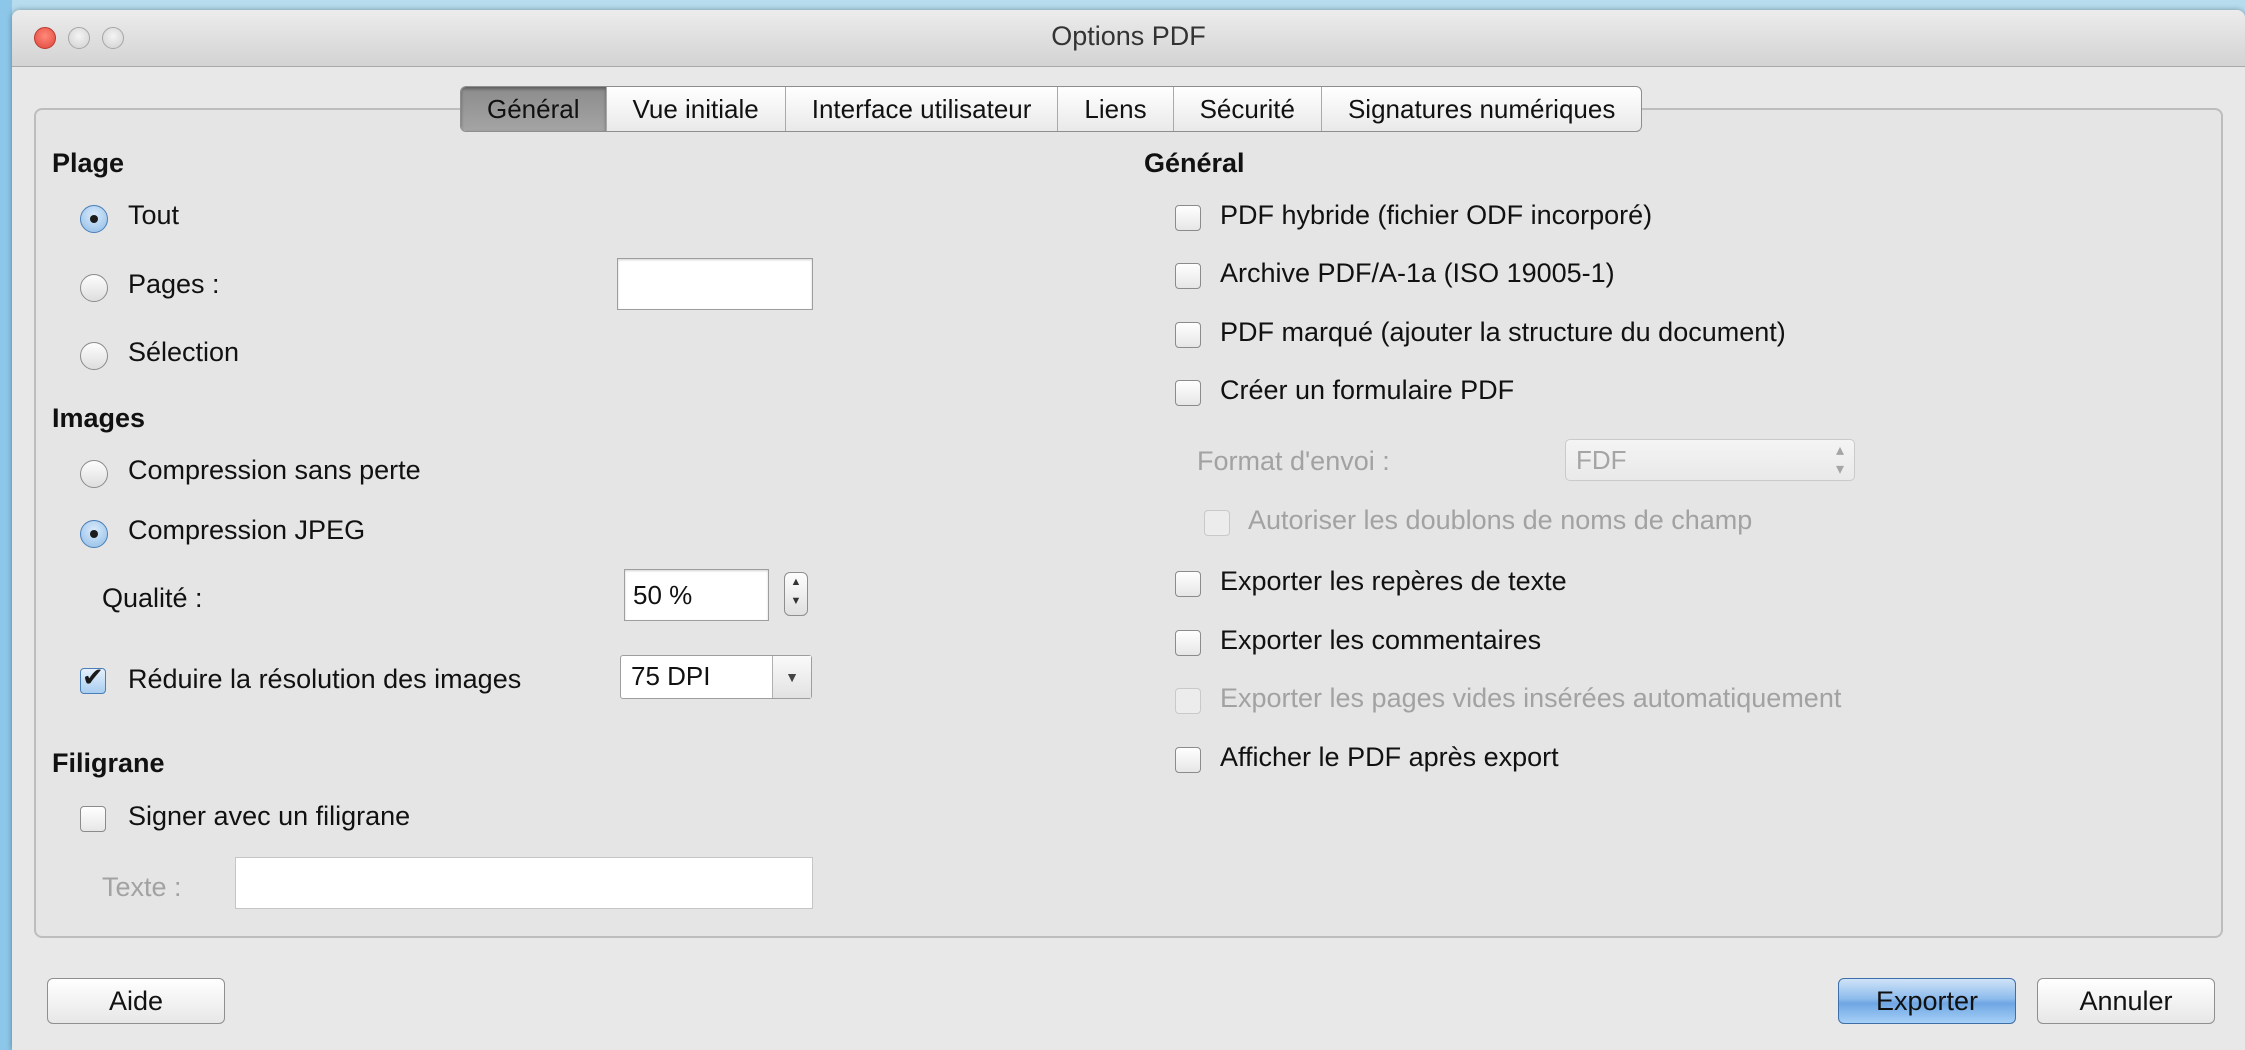 The height and width of the screenshot is (1050, 2245). What do you see at coordinates (696, 109) in the screenshot?
I see `tab-initial-view: Vue initiale` at bounding box center [696, 109].